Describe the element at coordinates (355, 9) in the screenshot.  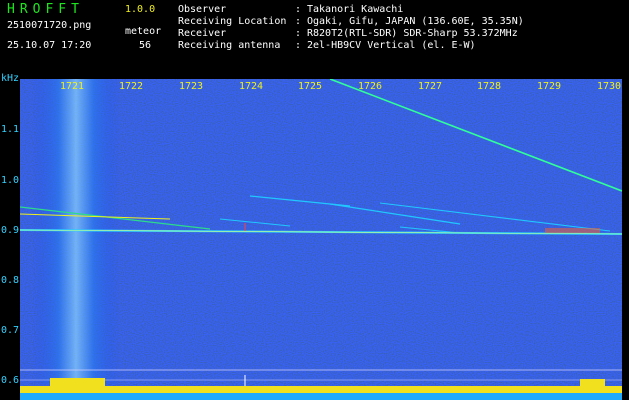
I see `info-value-observer: Takanori Kawachi` at that location.